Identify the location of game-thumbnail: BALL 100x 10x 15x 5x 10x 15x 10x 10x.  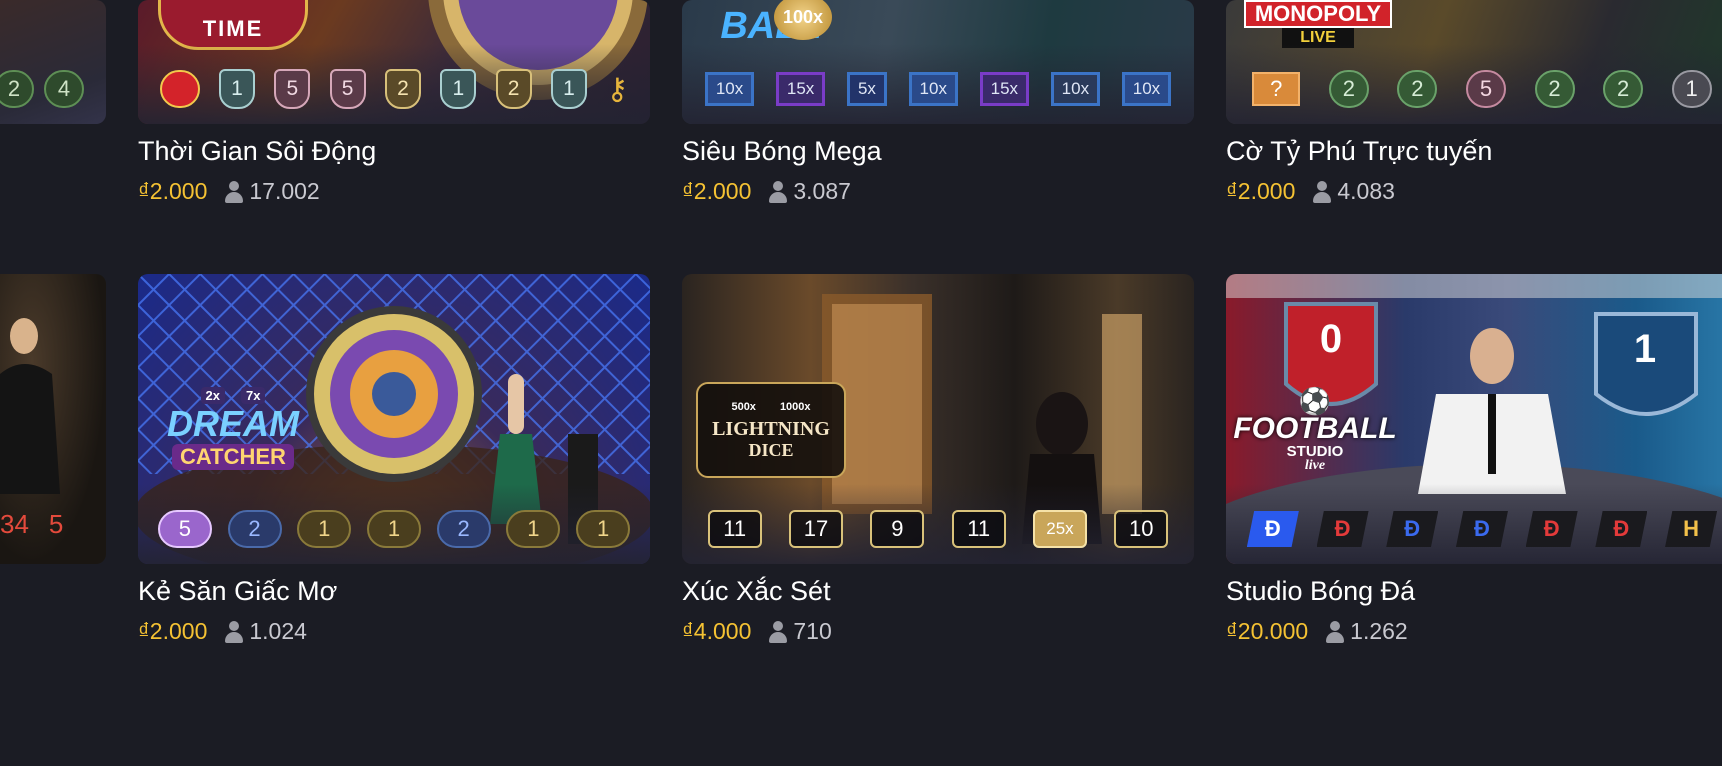
(938, 62).